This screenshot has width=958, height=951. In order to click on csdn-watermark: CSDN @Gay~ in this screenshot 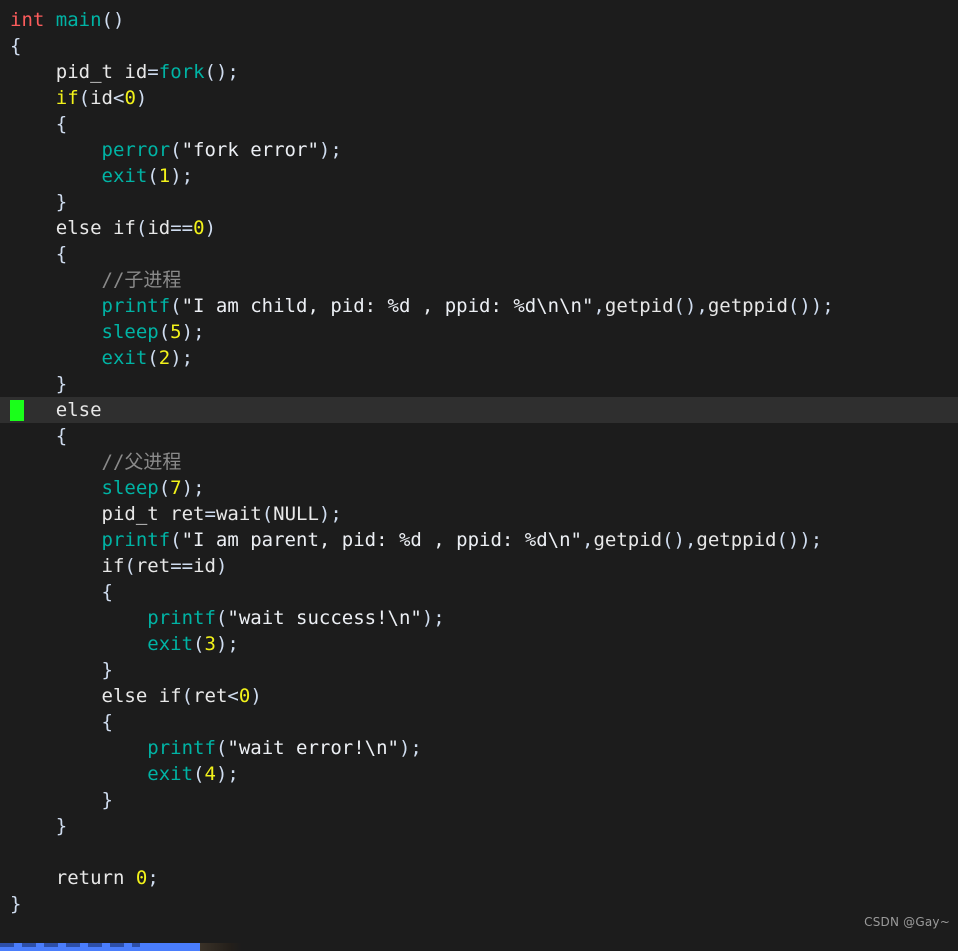, I will do `click(907, 922)`.